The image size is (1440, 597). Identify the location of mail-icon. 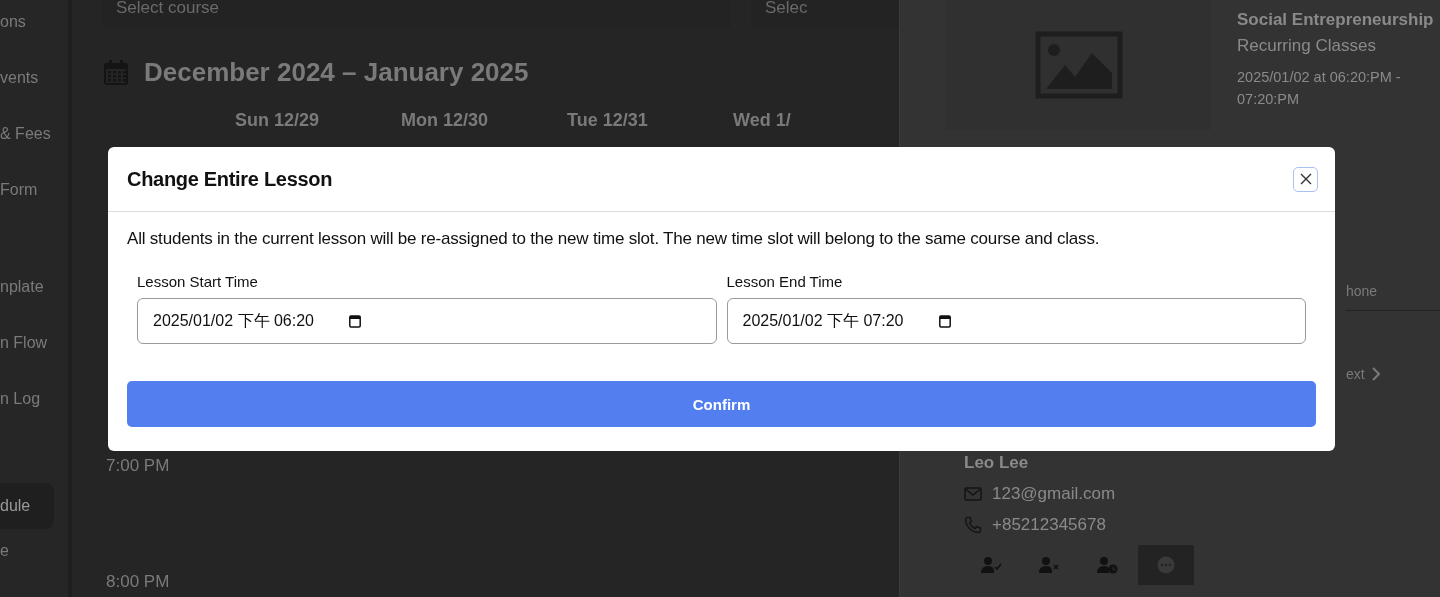
(973, 494).